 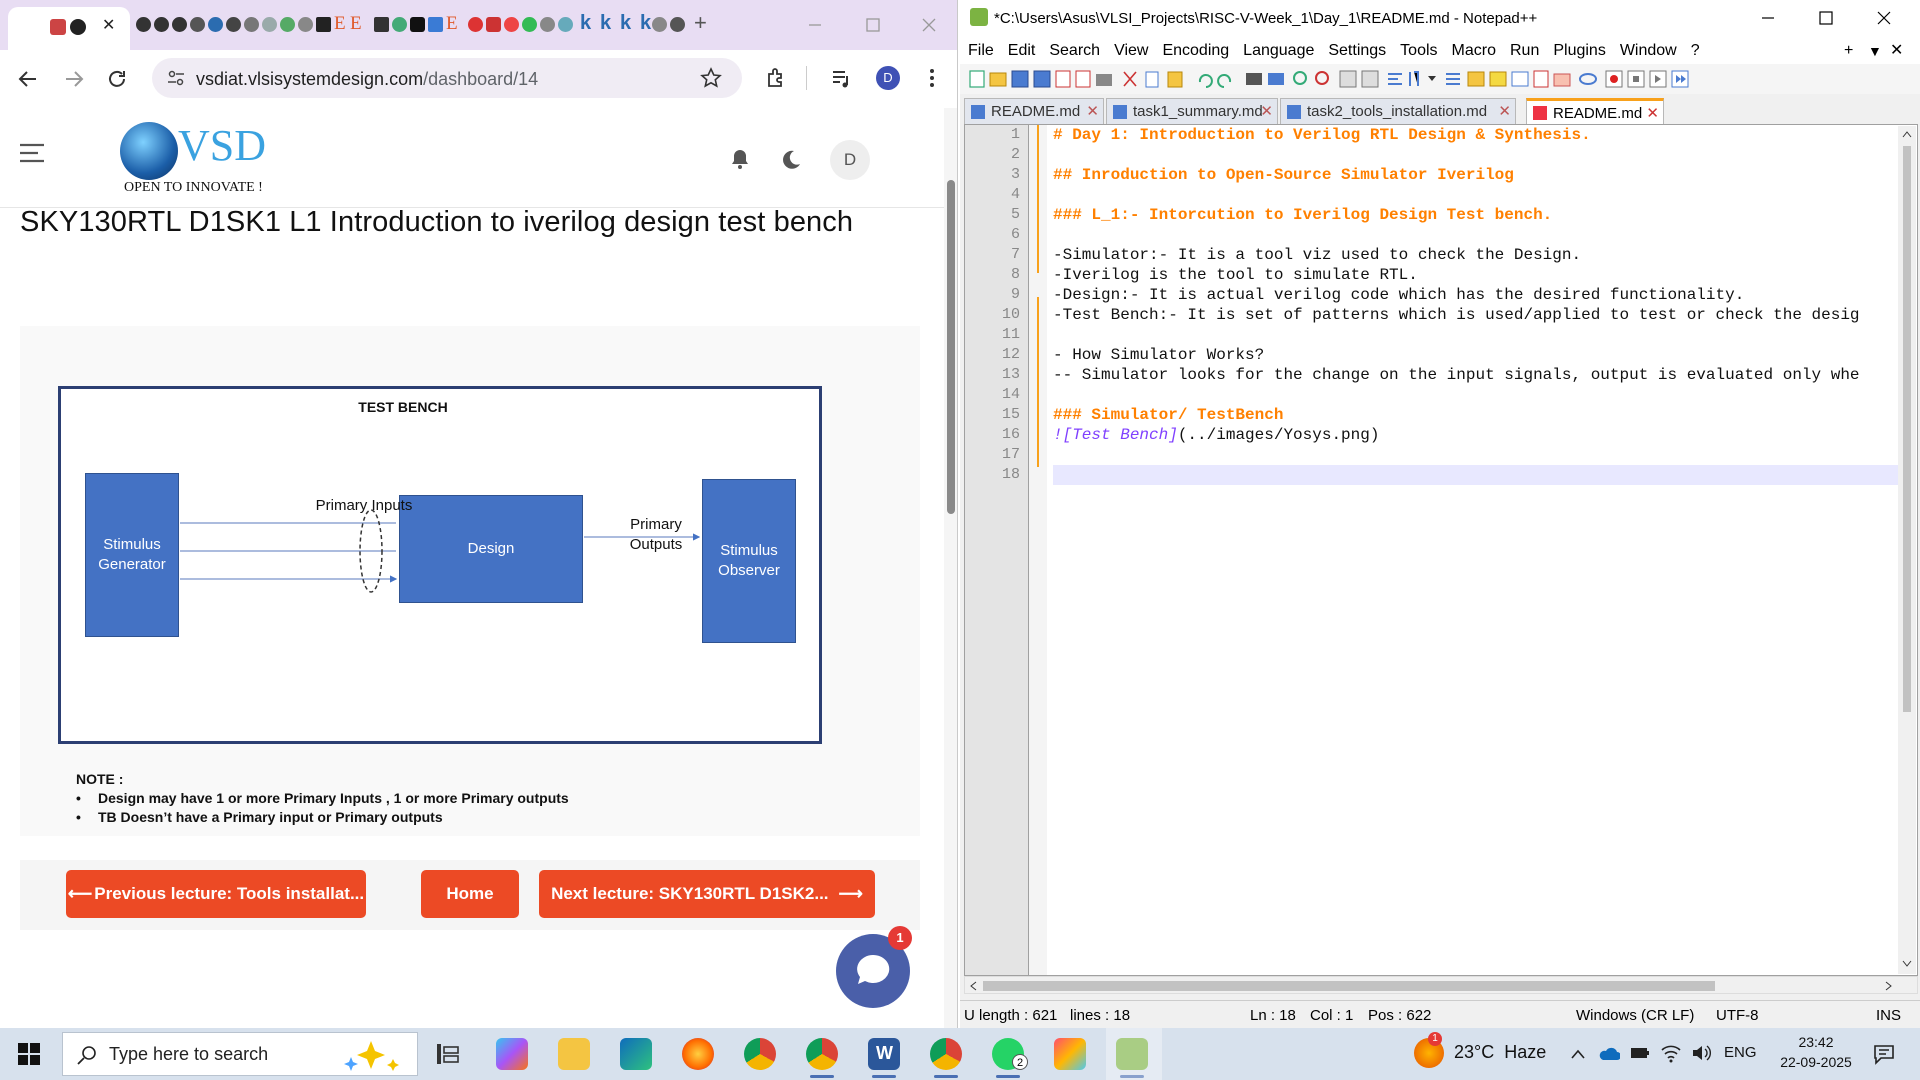 What do you see at coordinates (951, 347) in the screenshot?
I see `scrollbar-thumb` at bounding box center [951, 347].